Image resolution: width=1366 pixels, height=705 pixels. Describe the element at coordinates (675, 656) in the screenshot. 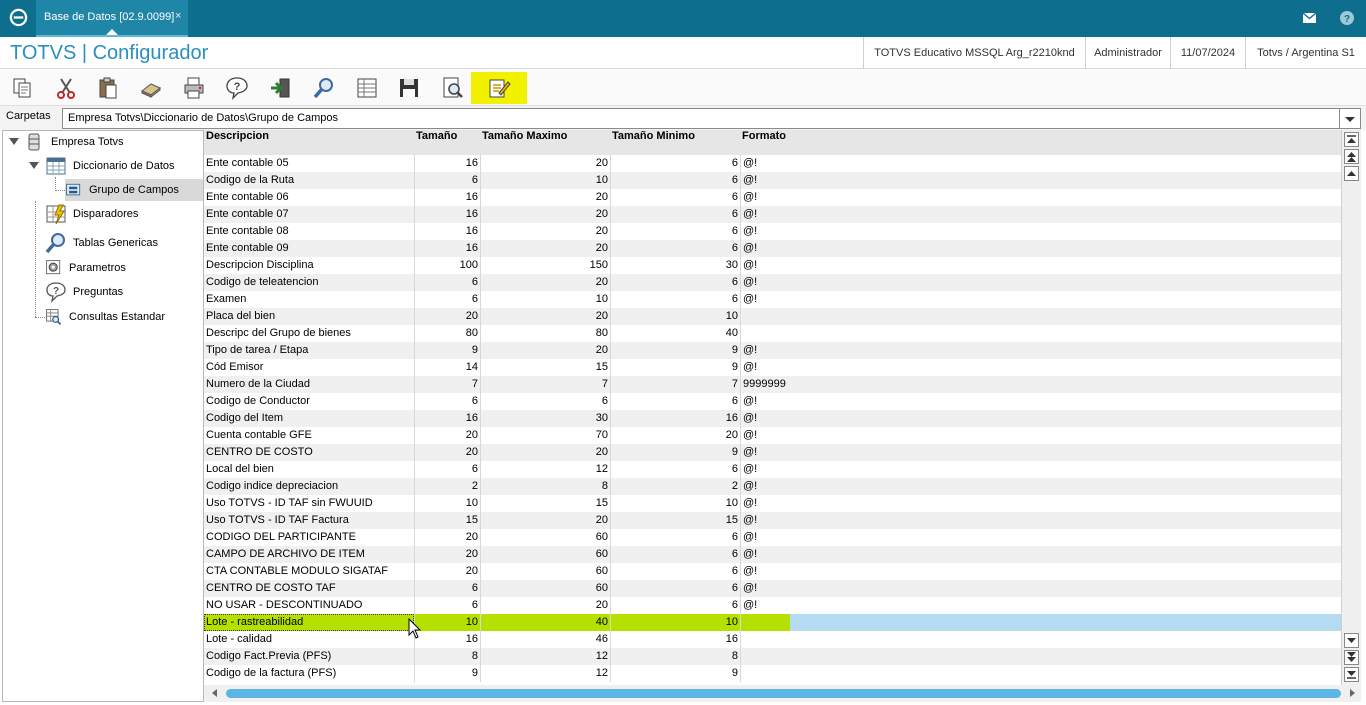

I see `cell-tamano-minimo: 8` at that location.